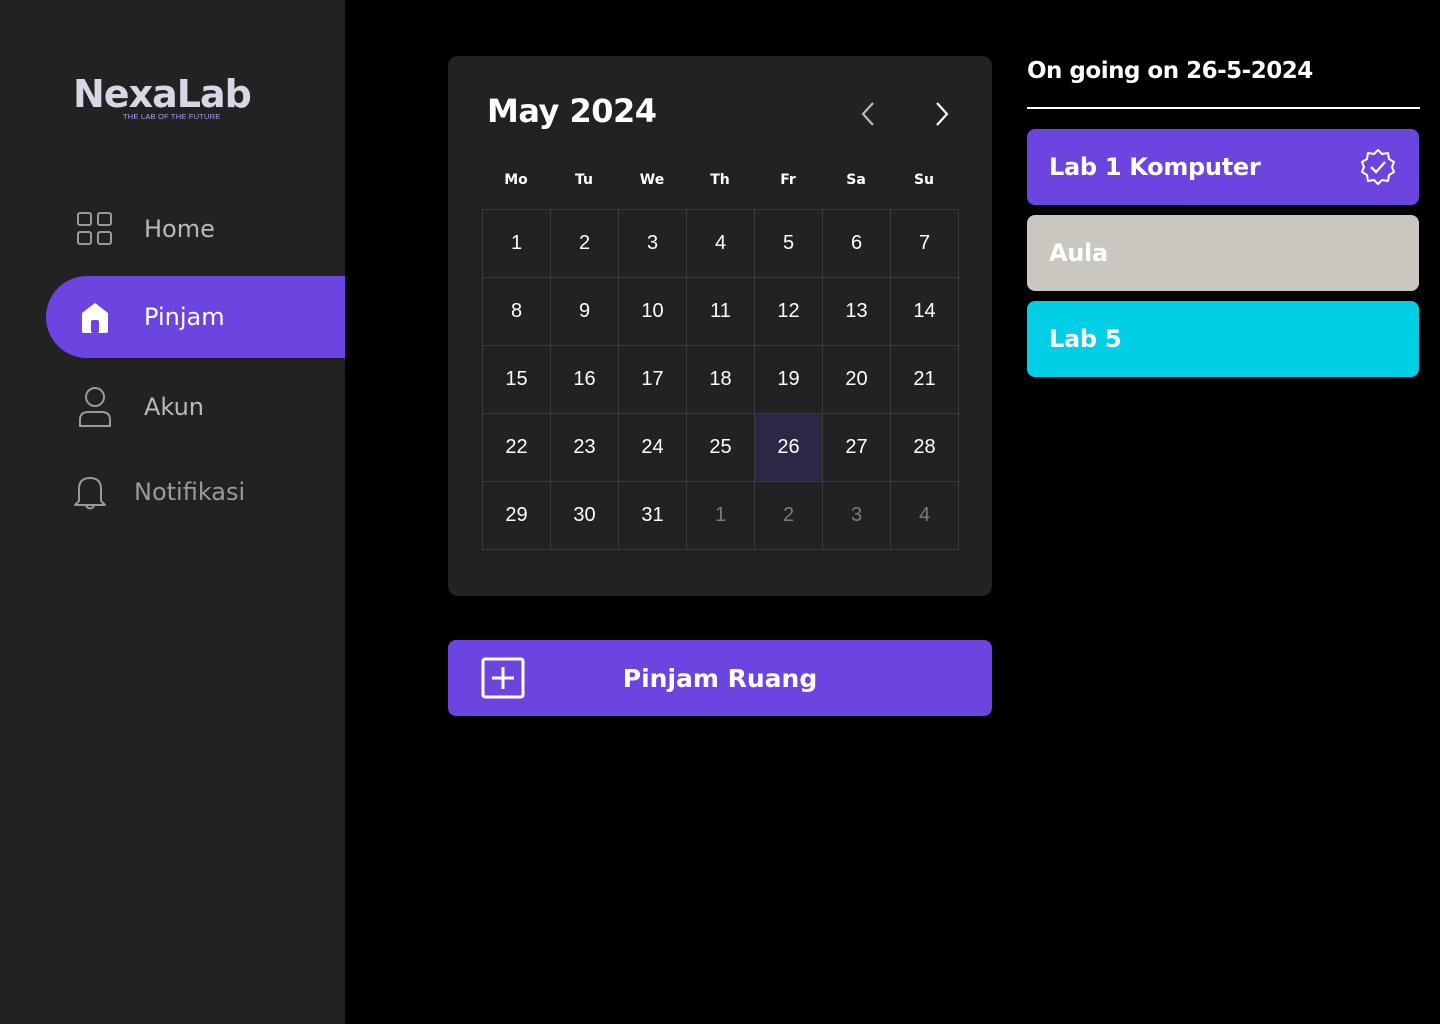  I want to click on brand-tagline: THE LAB OF THE FUTURE, so click(172, 116).